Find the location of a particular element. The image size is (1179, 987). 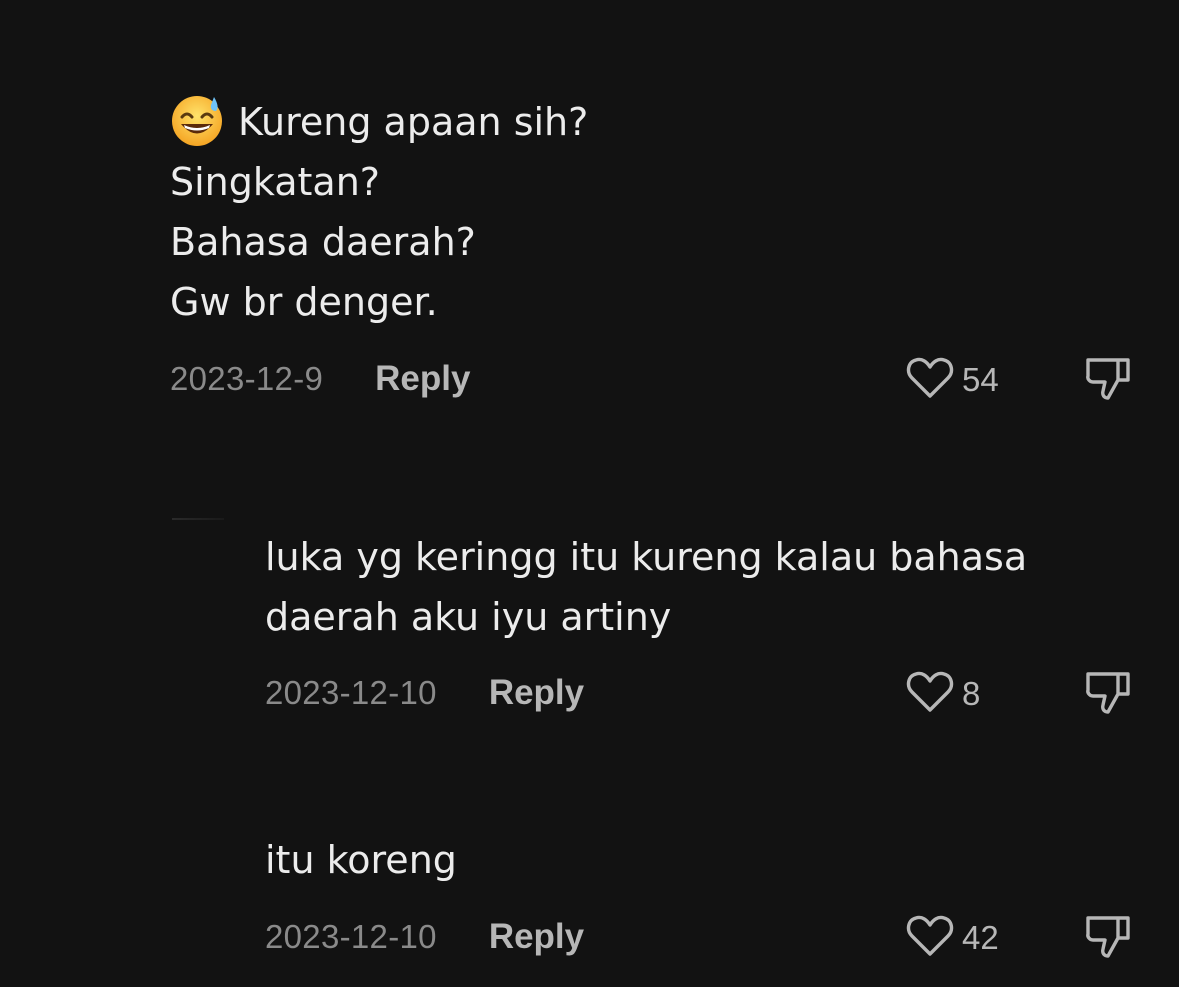

comment-date: 2023-12-9 is located at coordinates (247, 378).